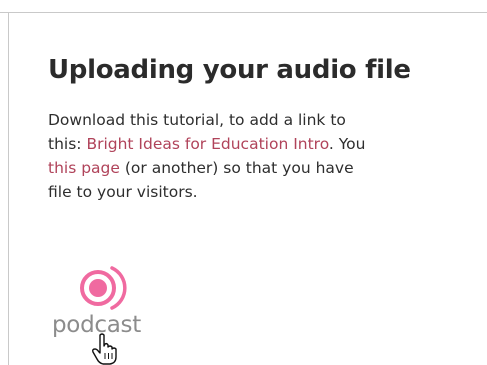 The image size is (487, 365). What do you see at coordinates (84, 168) in the screenshot?
I see `this-page-link: this page` at bounding box center [84, 168].